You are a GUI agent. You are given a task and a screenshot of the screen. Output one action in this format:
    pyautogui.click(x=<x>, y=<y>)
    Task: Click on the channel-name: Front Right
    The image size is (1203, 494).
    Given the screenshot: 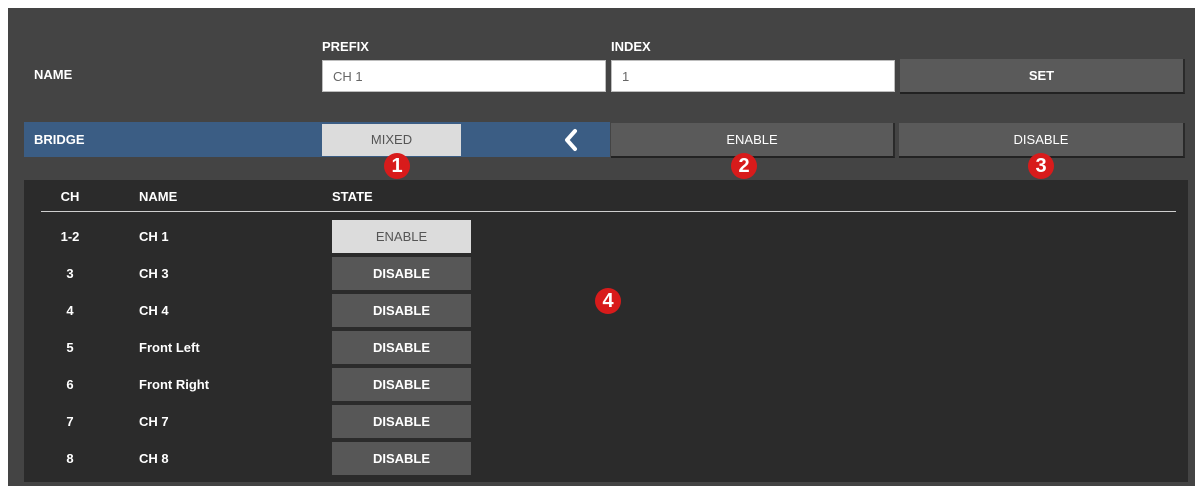 What is the action you would take?
    pyautogui.click(x=174, y=384)
    